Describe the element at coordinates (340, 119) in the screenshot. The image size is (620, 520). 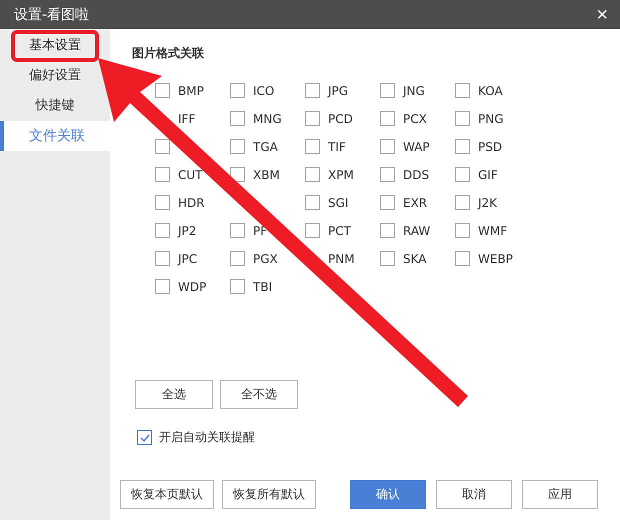
I see `format-label: PCD` at that location.